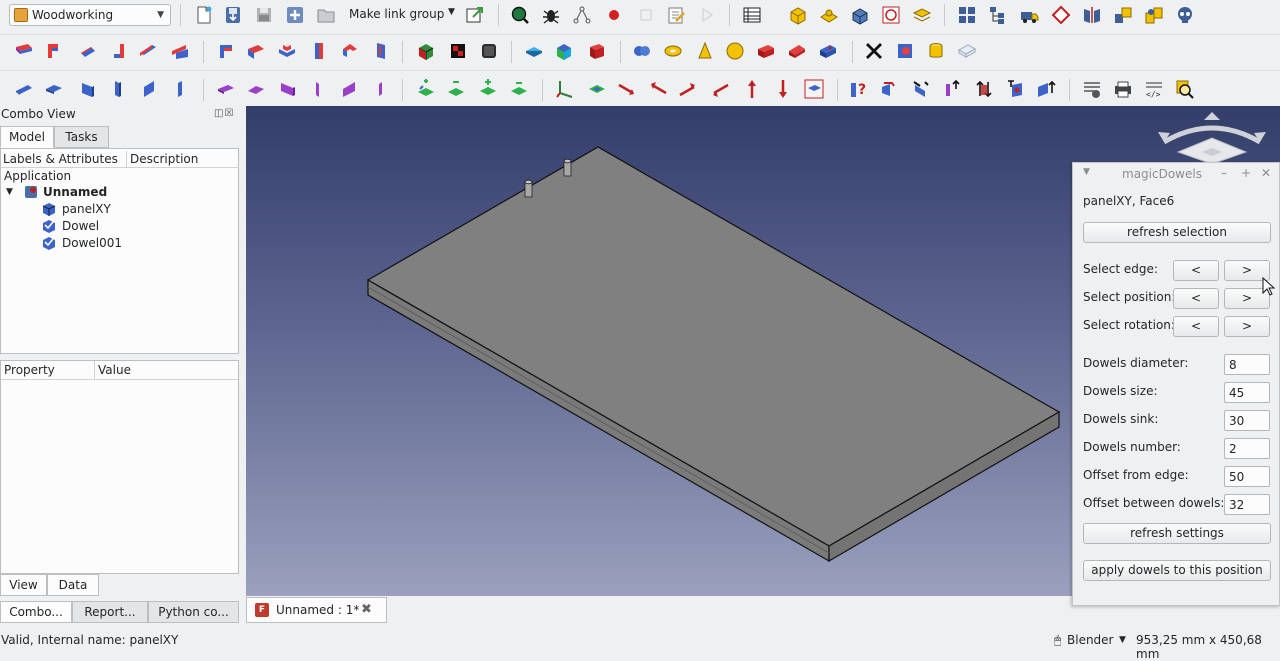 The width and height of the screenshot is (1280, 661). What do you see at coordinates (54, 51) in the screenshot?
I see `magic-corner-icon` at bounding box center [54, 51].